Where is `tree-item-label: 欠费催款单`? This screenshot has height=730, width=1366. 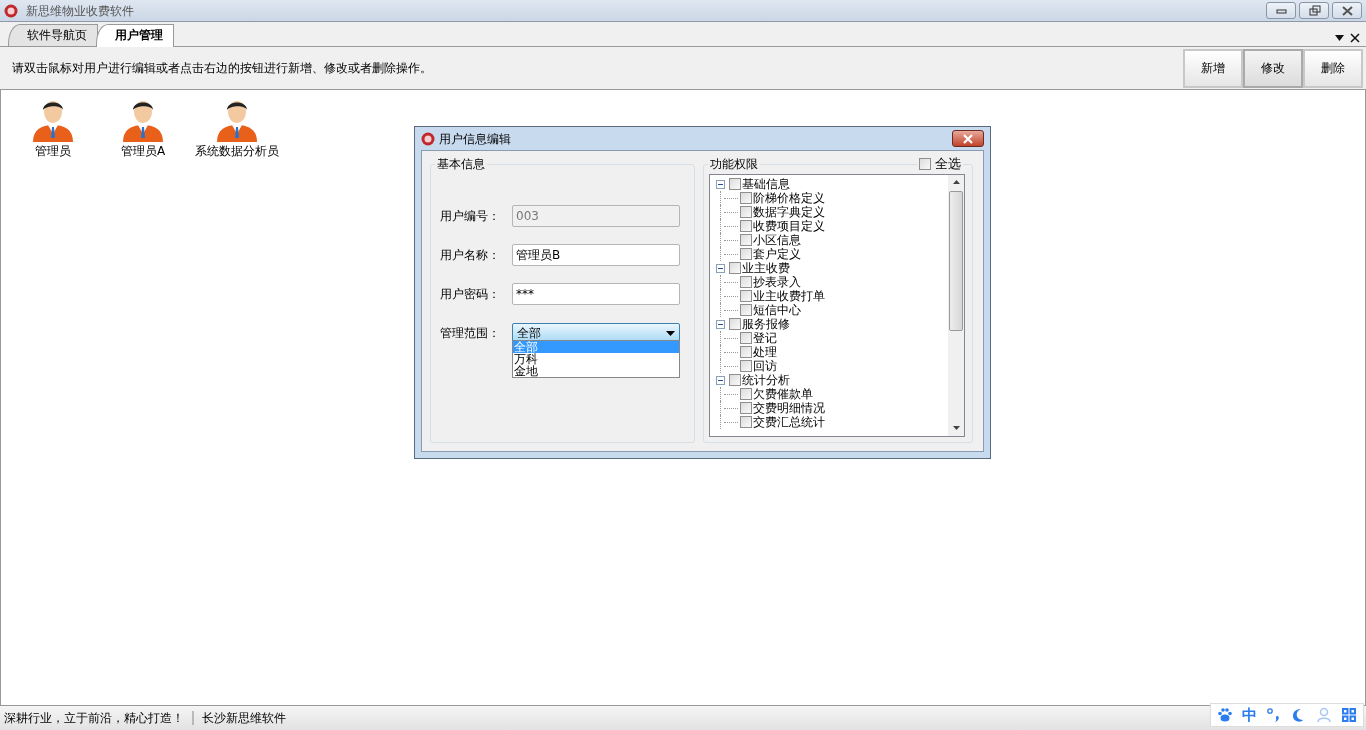
tree-item-label: 欠费催款单 is located at coordinates (783, 394).